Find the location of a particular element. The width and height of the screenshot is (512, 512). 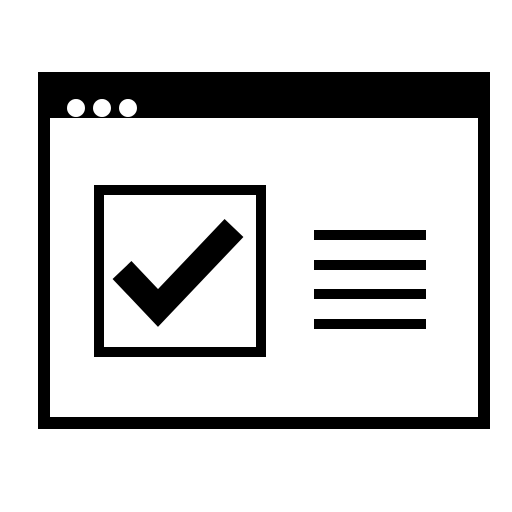

window-title-bar is located at coordinates (264, 101).